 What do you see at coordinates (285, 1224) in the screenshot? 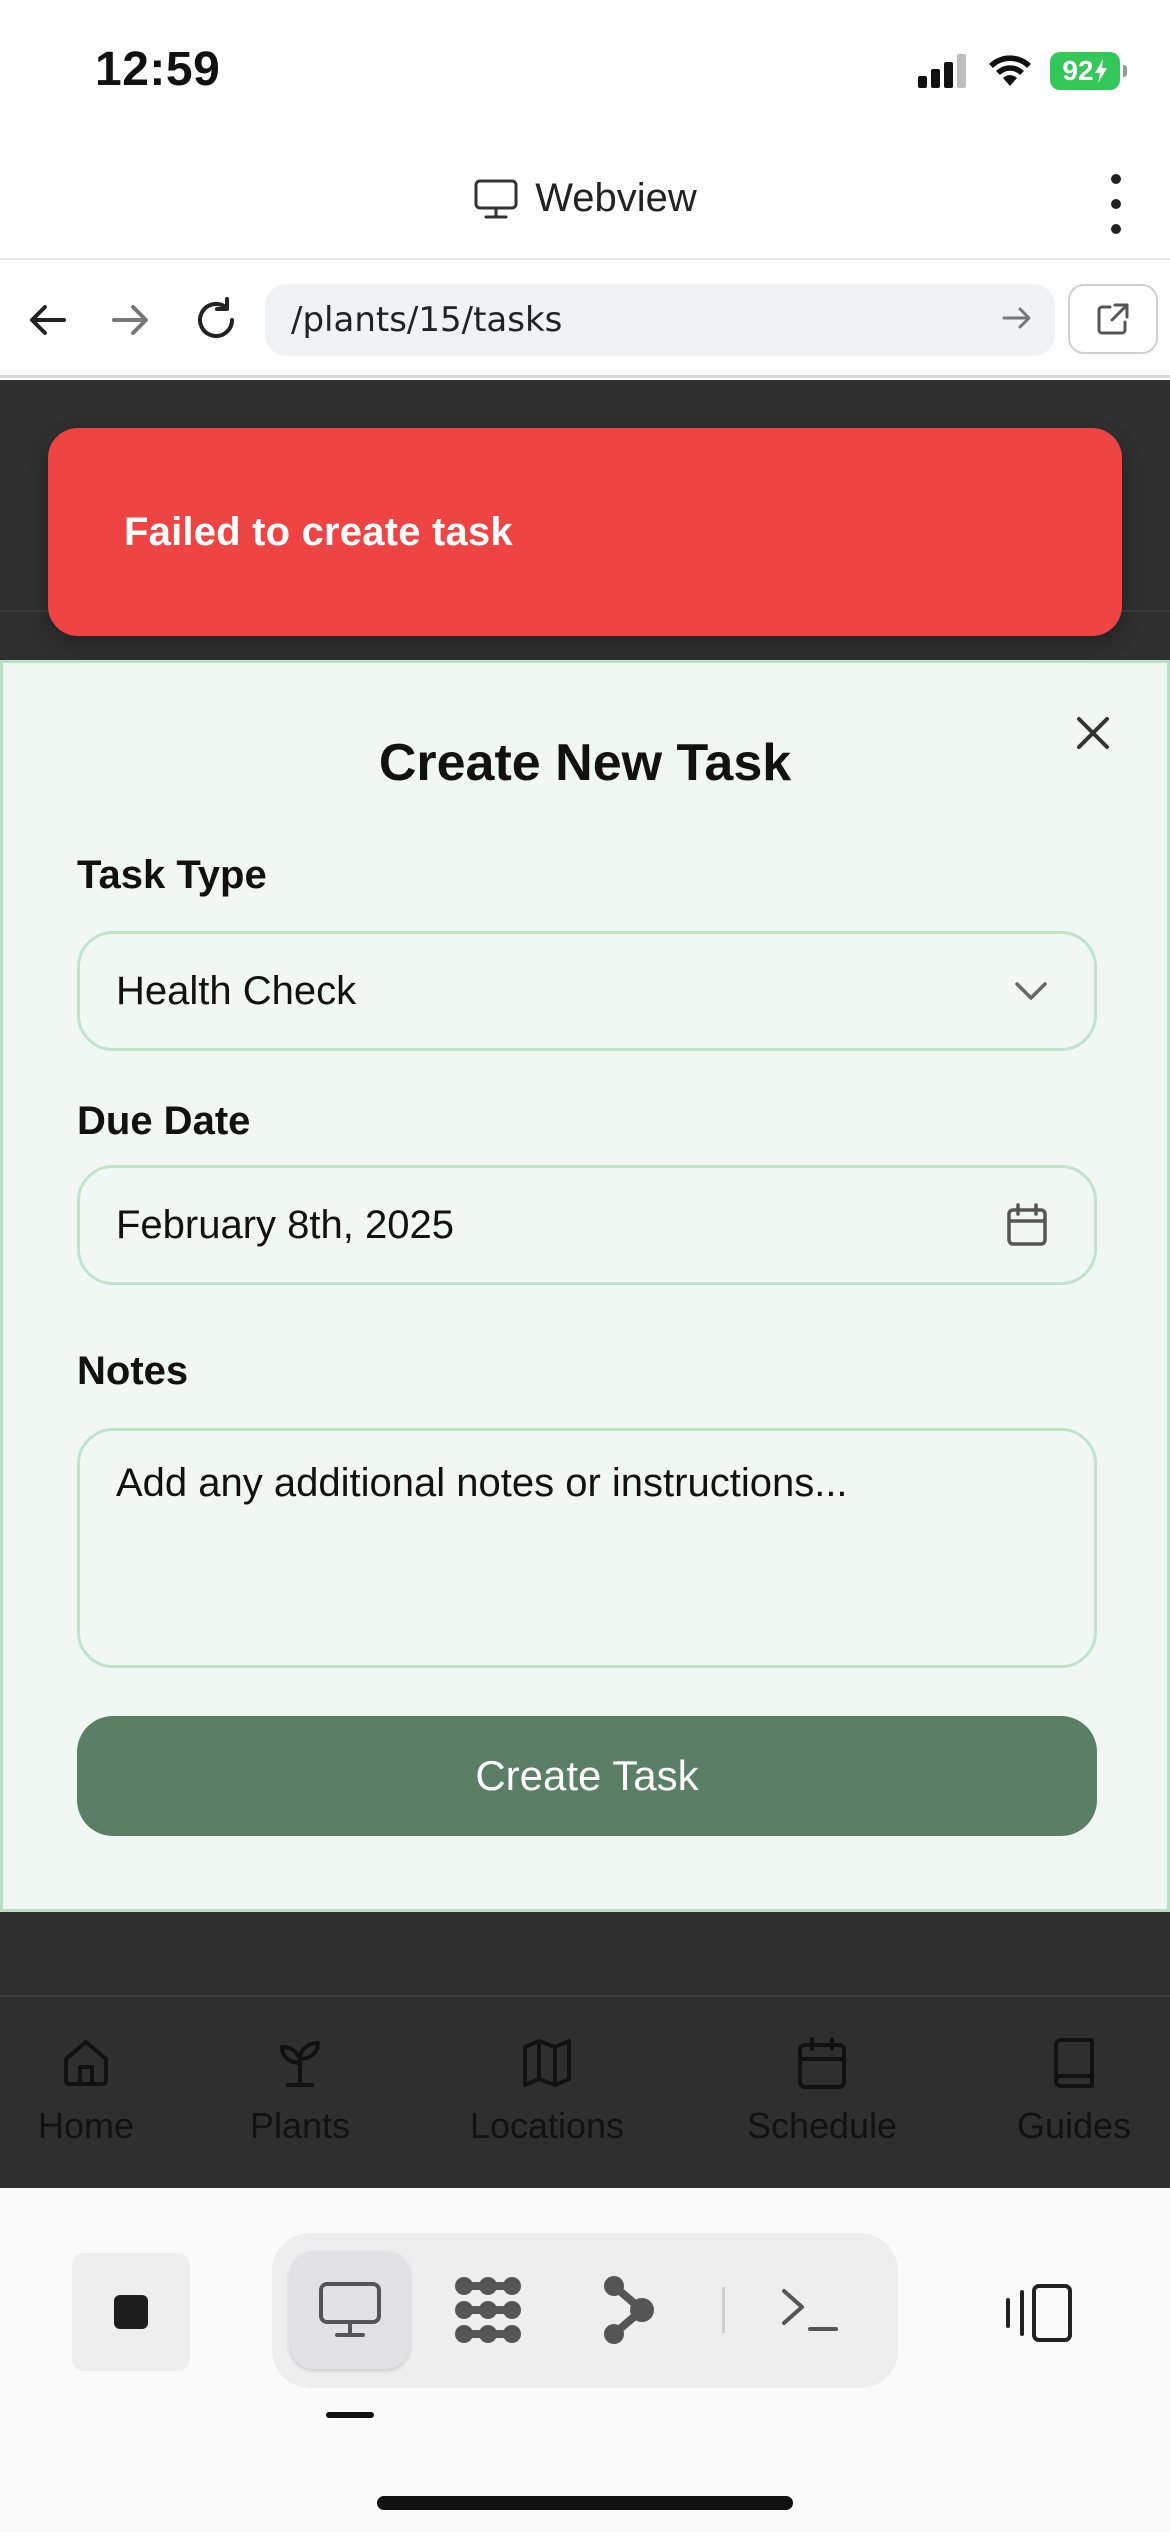
I see `due-date-value: February 8th, 2025` at bounding box center [285, 1224].